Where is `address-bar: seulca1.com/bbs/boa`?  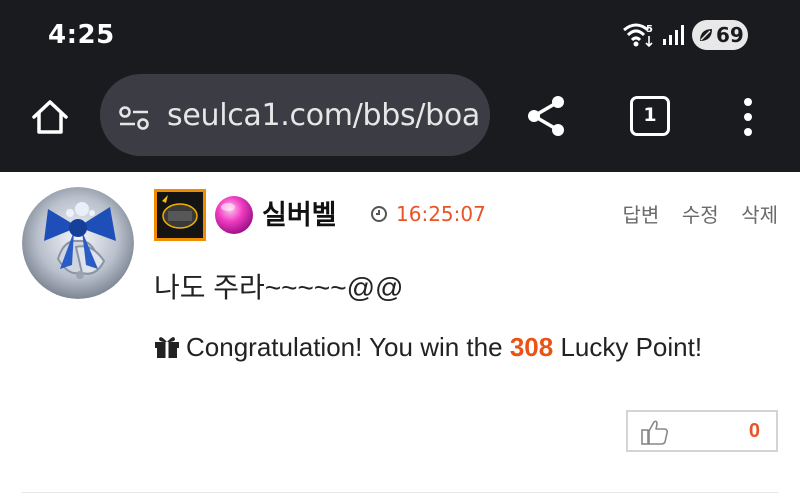
address-bar: seulca1.com/bbs/boa is located at coordinates (295, 115).